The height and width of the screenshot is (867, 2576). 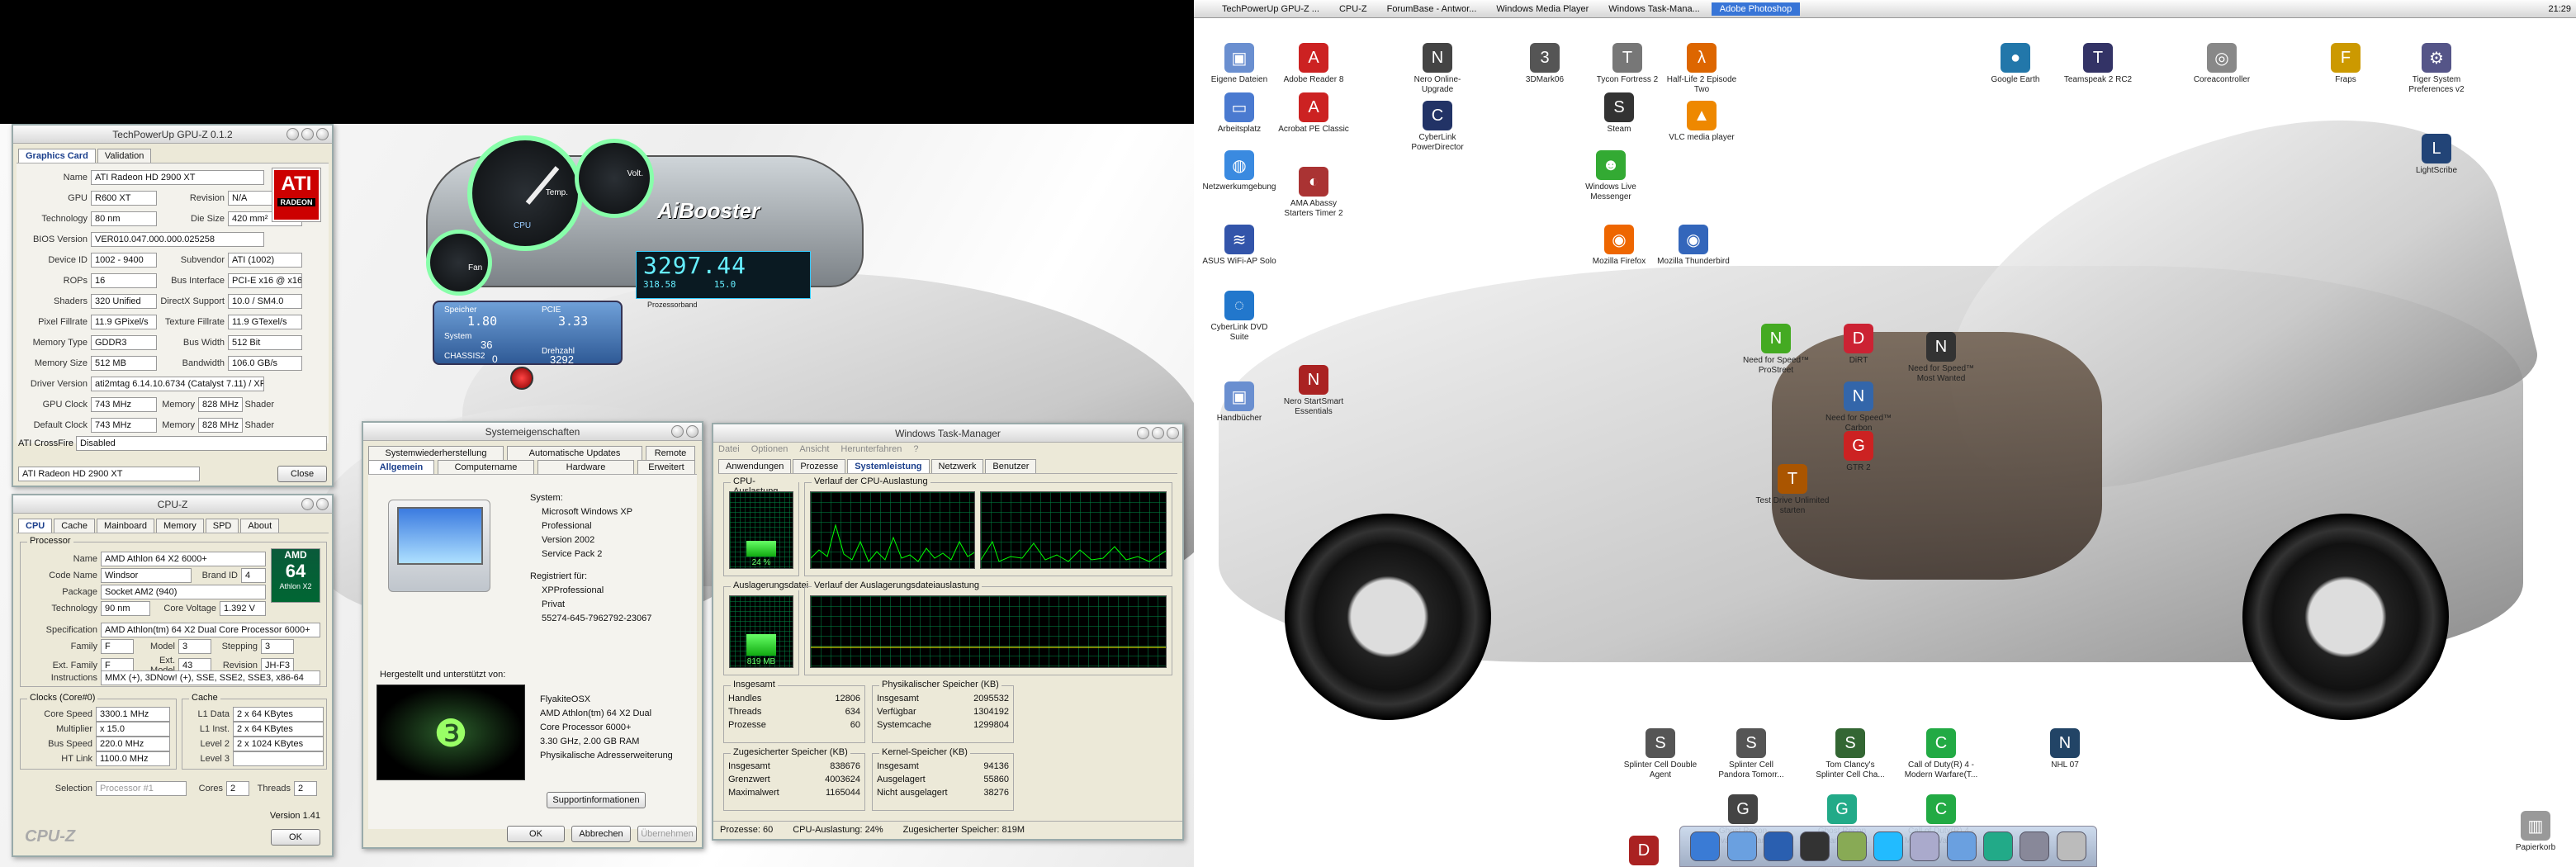 What do you see at coordinates (2015, 64) in the screenshot?
I see `desktop-icon: ● Google Earth` at bounding box center [2015, 64].